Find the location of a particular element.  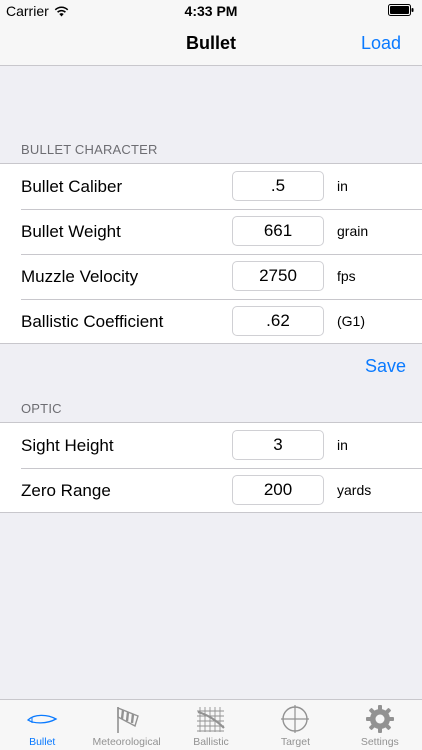

optic-section-header: OPTIC is located at coordinates (41, 408).